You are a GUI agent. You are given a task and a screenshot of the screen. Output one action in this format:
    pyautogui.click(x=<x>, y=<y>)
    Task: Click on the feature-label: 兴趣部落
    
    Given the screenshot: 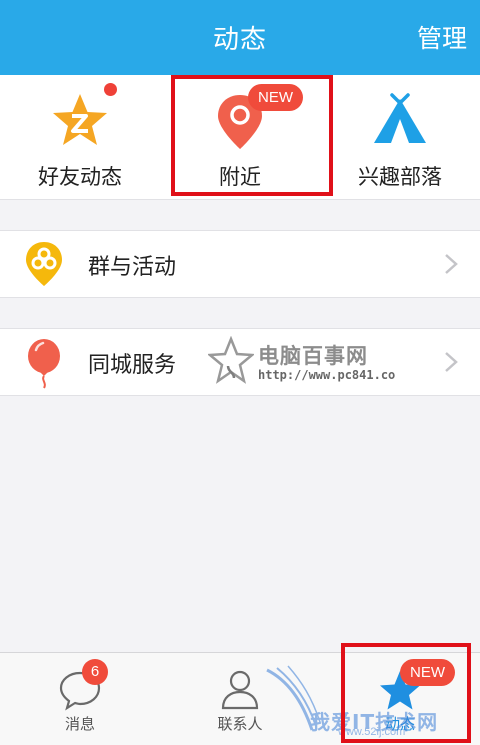 What is the action you would take?
    pyautogui.click(x=400, y=177)
    